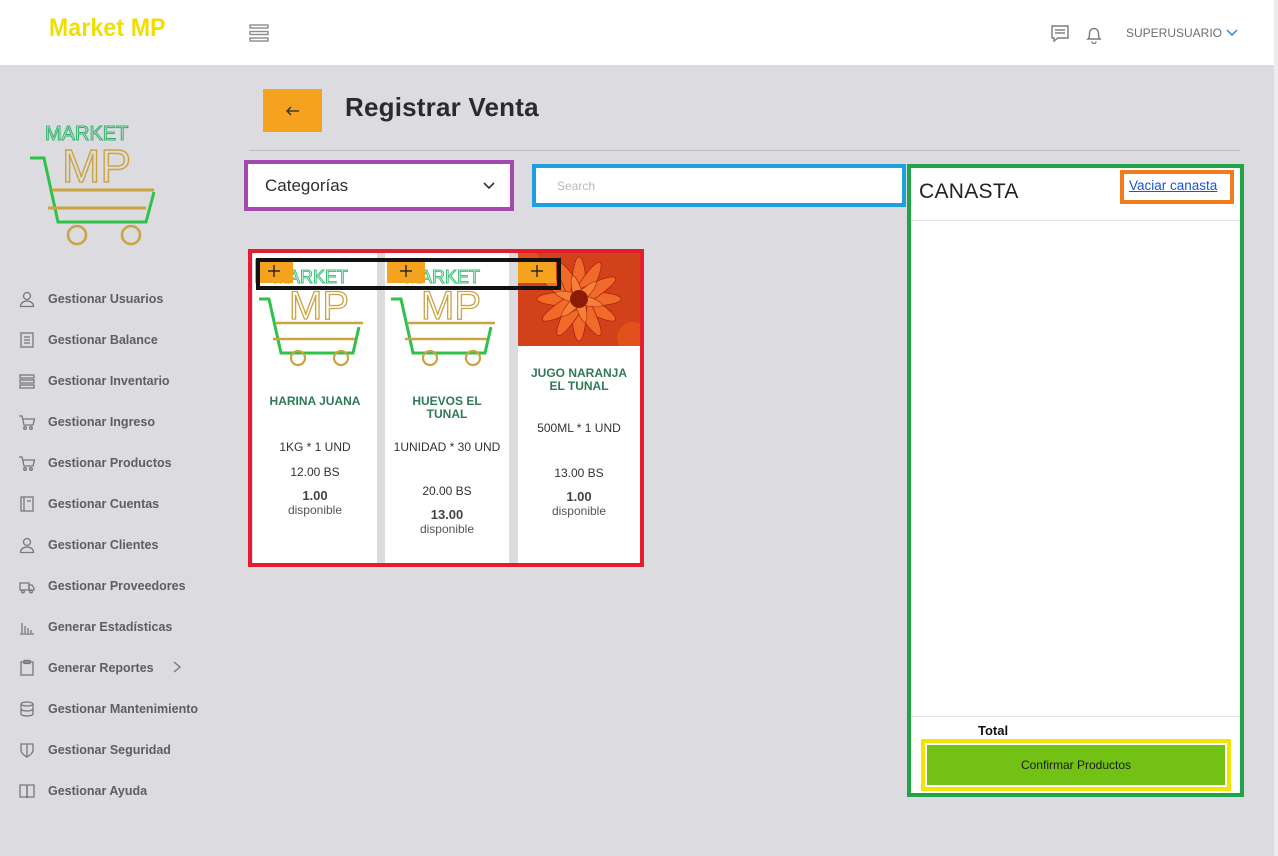 This screenshot has width=1278, height=856. What do you see at coordinates (447, 491) in the screenshot?
I see `product-price: 20.00 BS` at bounding box center [447, 491].